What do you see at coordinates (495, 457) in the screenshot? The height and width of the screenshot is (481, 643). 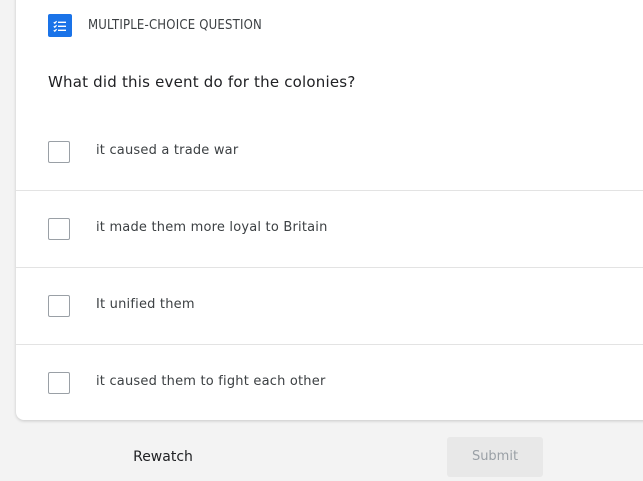 I see `submit-button: Submit` at bounding box center [495, 457].